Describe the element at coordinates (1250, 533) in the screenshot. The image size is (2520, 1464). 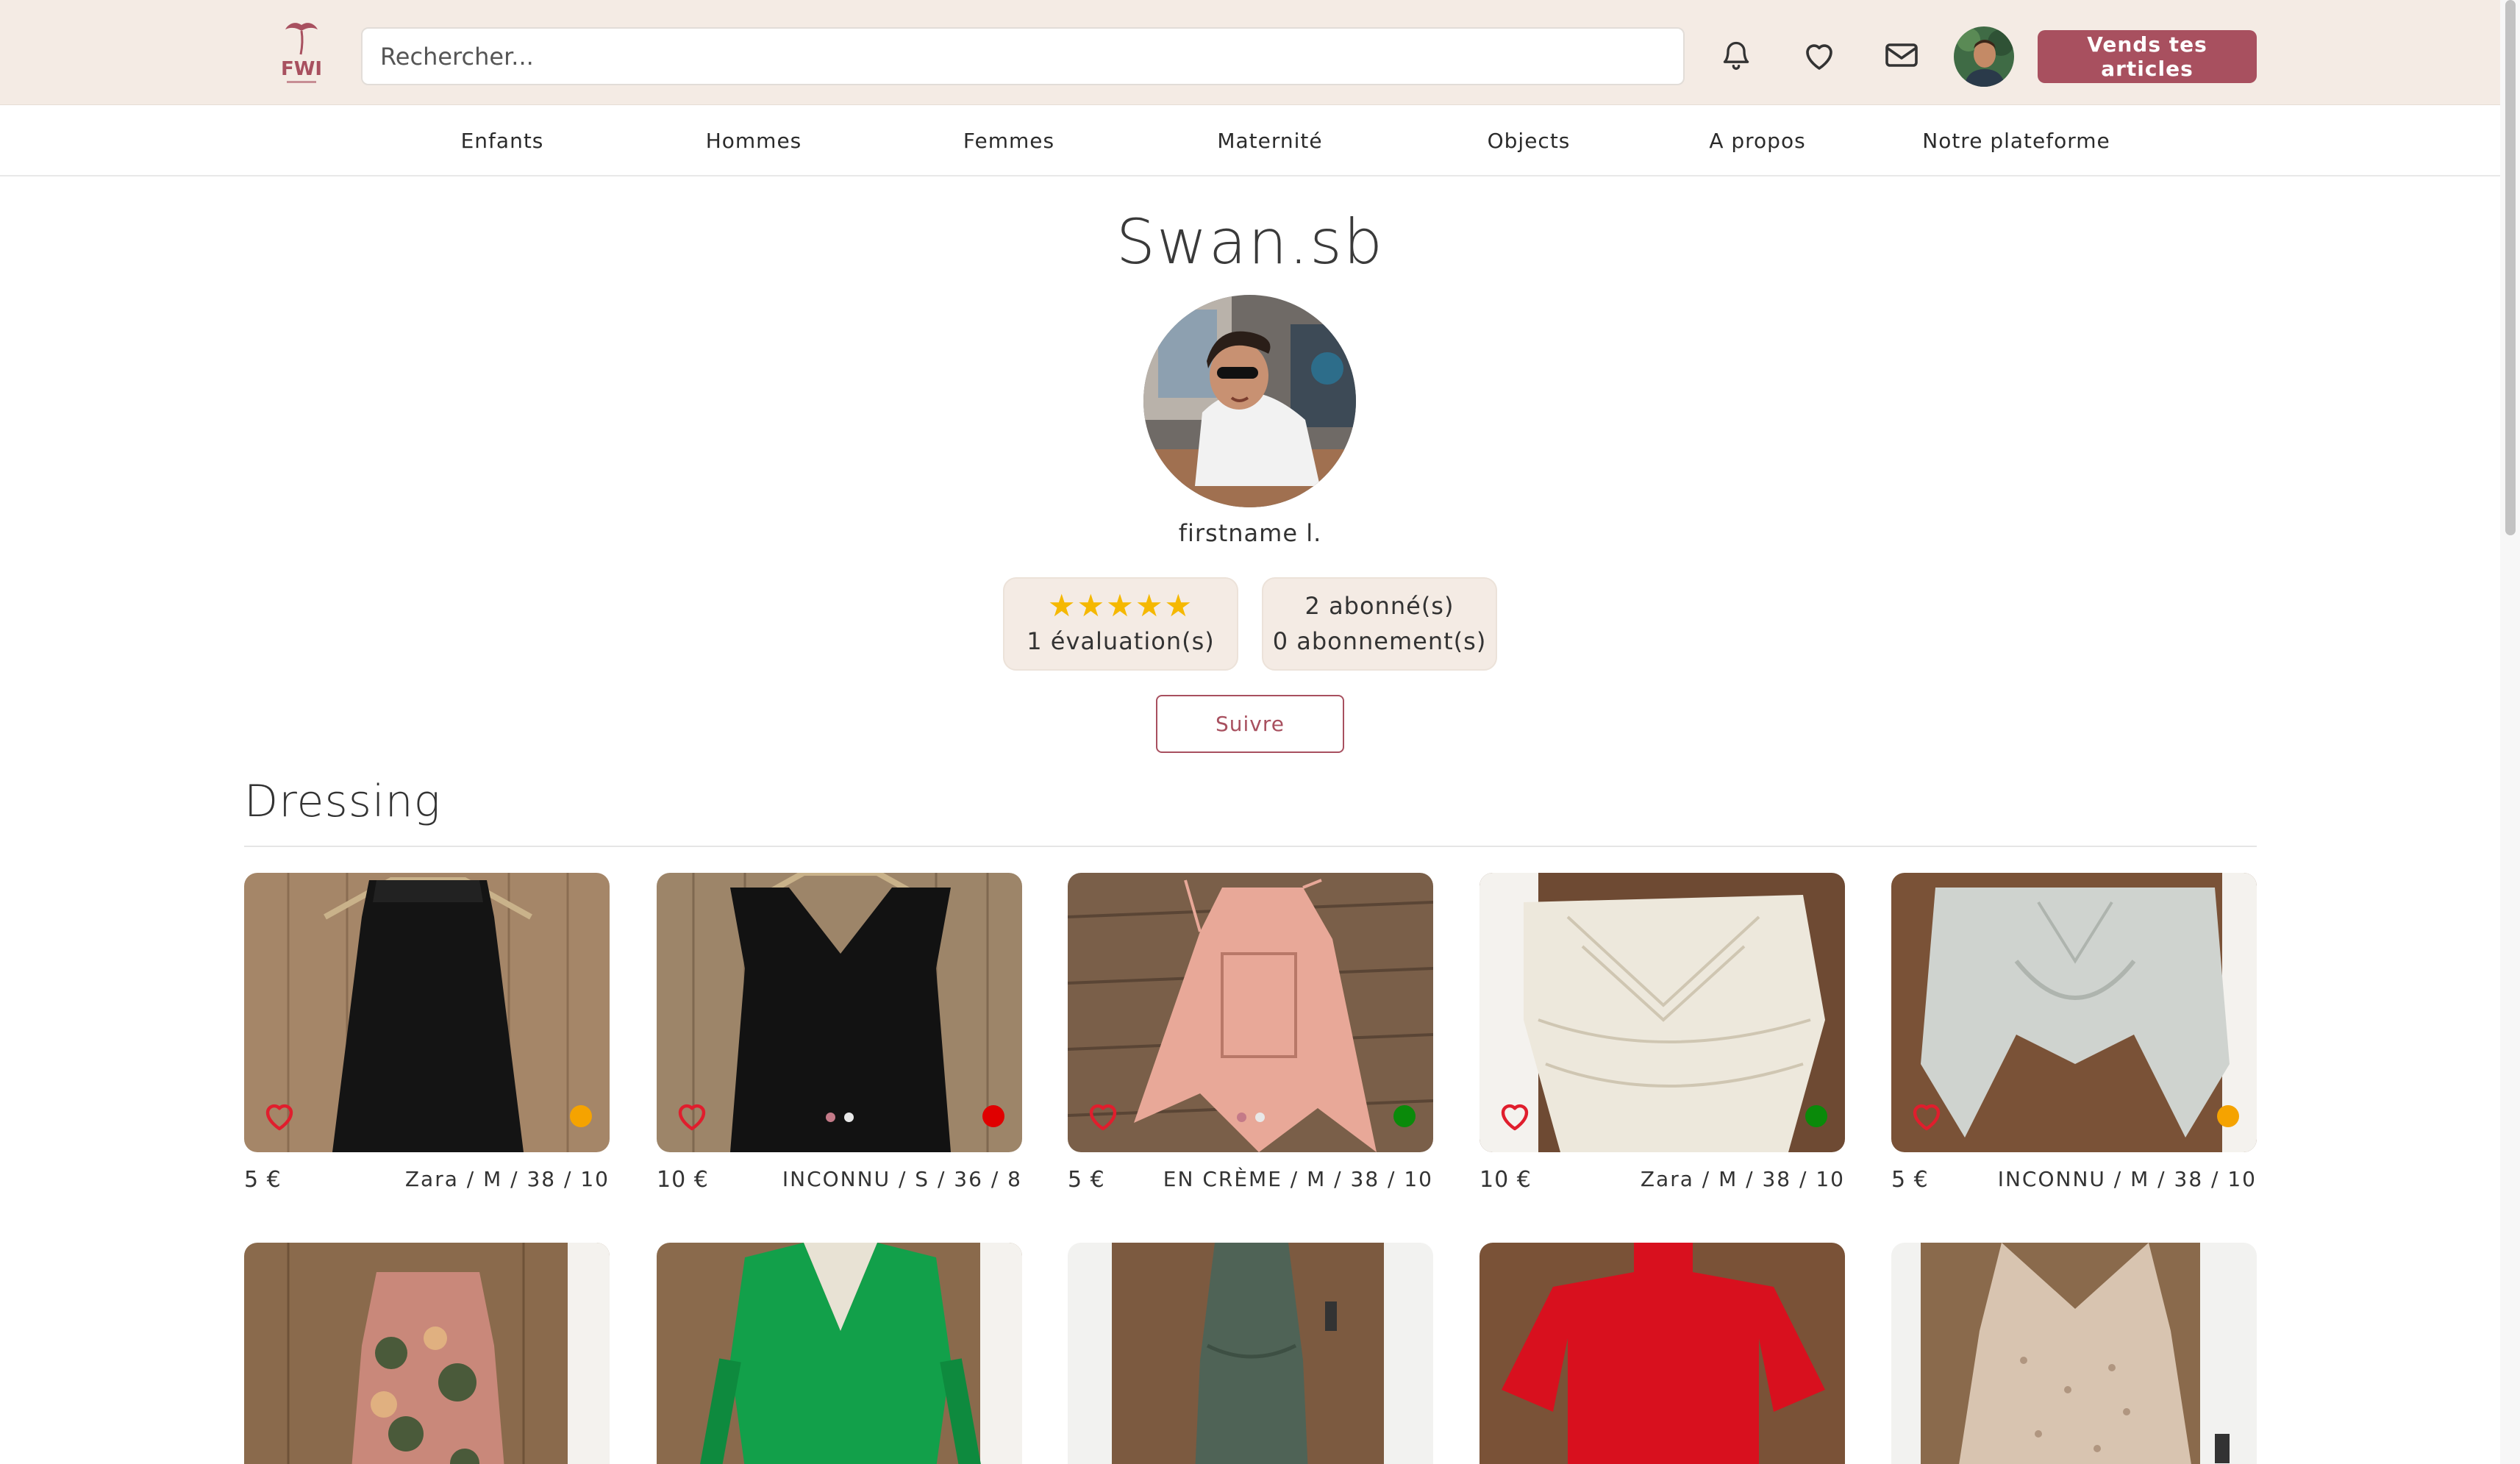
I see `profile-realname: firstname l.` at that location.